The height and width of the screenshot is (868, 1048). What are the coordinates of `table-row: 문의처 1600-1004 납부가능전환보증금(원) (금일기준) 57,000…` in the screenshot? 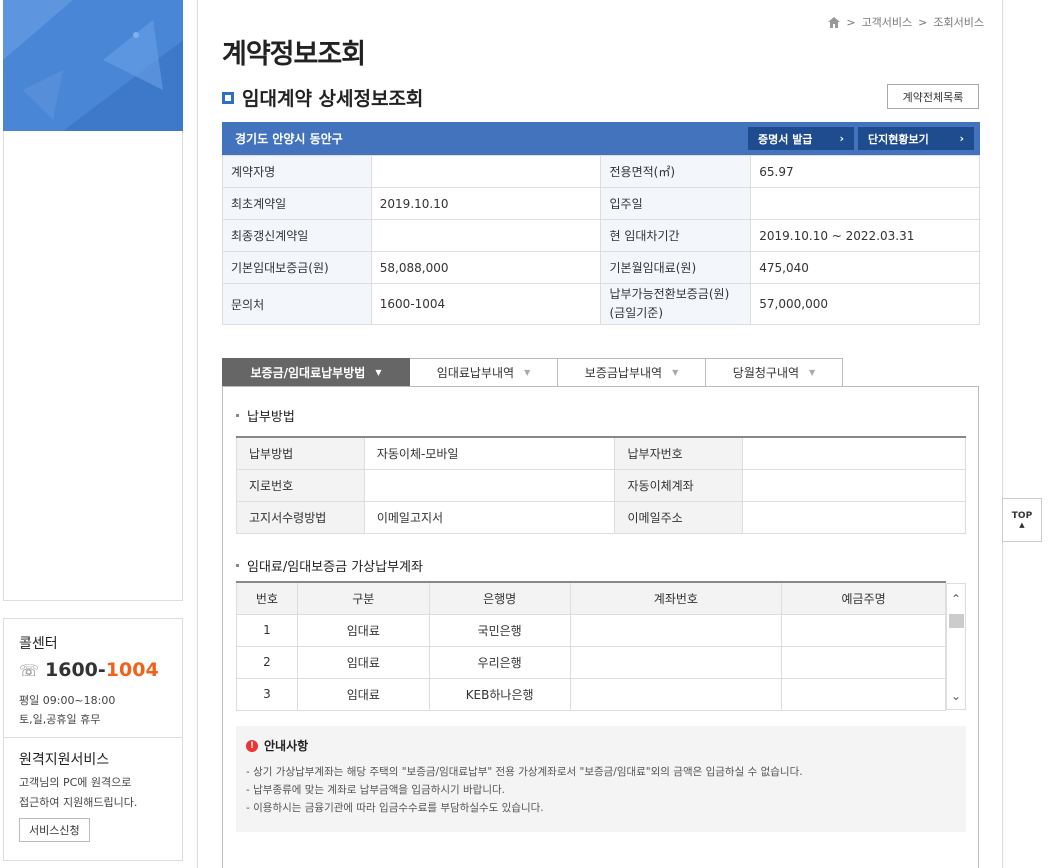 It's located at (601, 304).